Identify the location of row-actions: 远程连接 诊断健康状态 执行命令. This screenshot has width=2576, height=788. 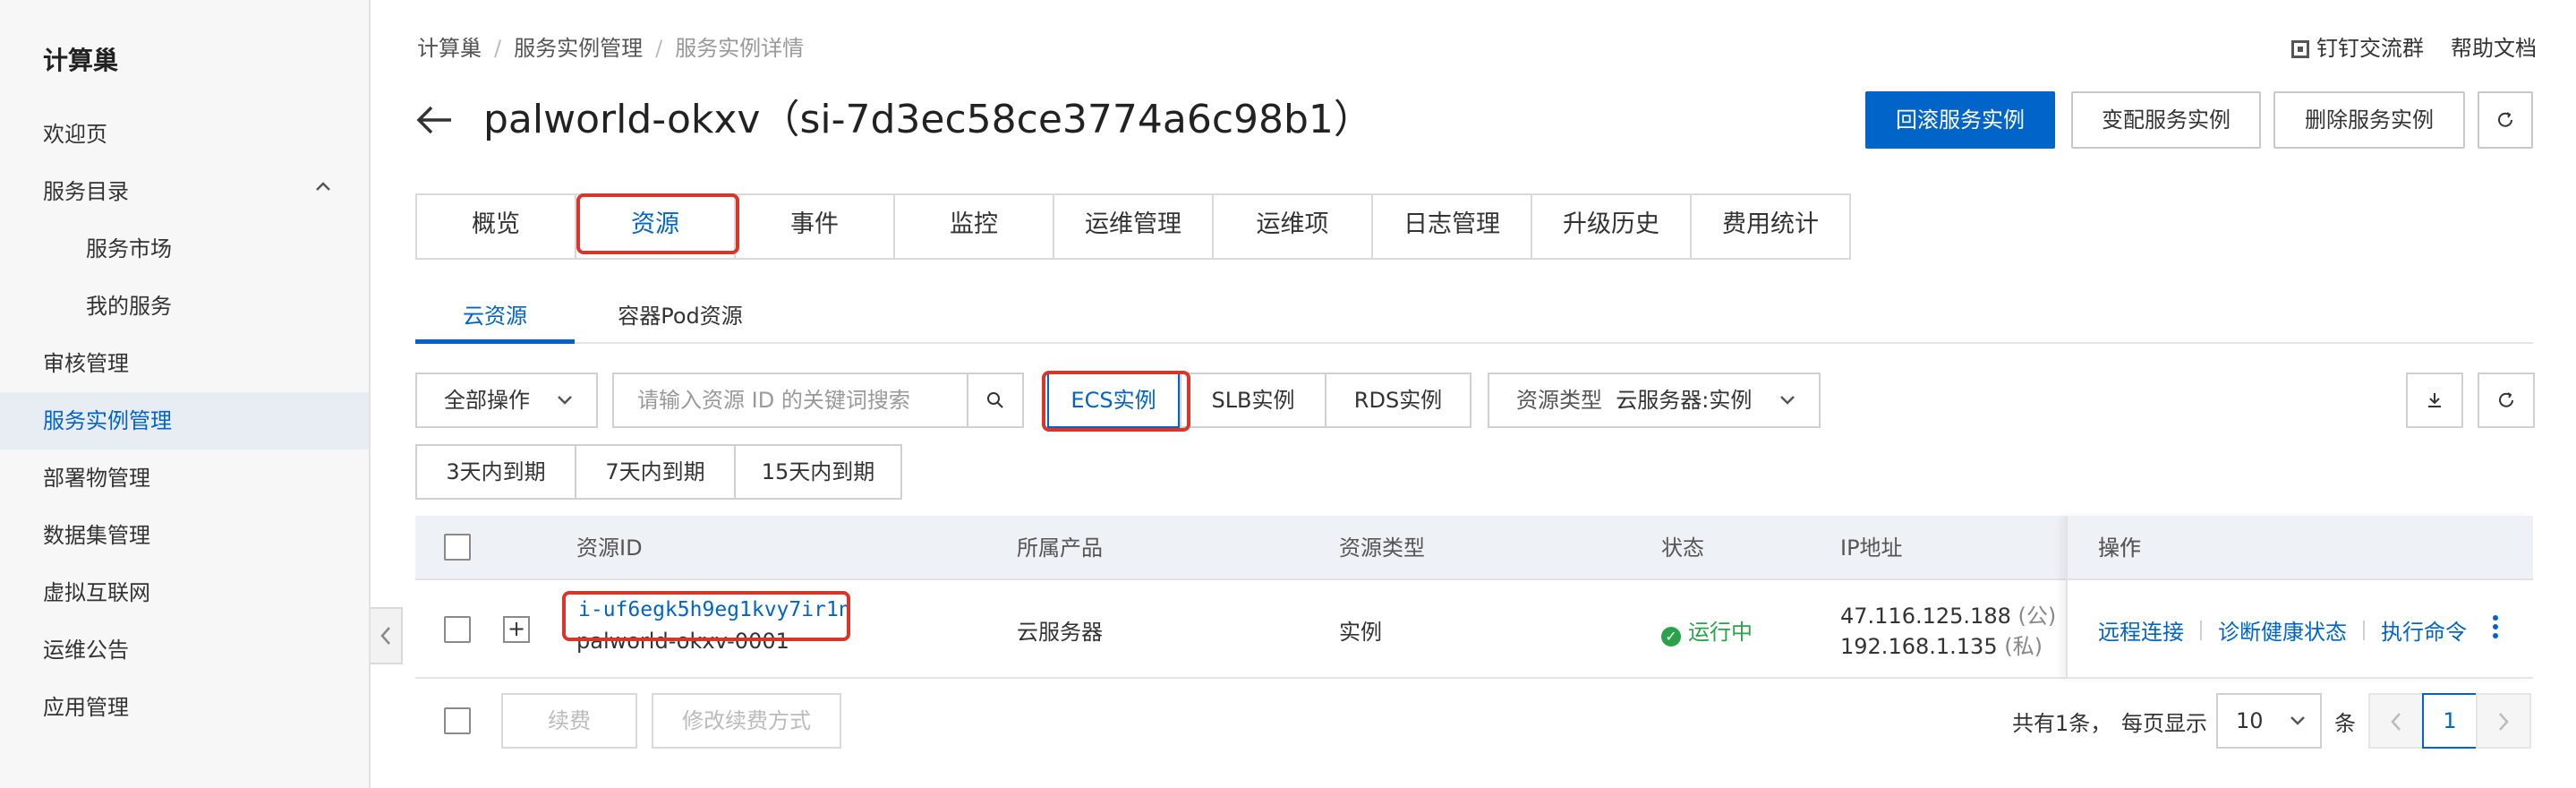
(2282, 630).